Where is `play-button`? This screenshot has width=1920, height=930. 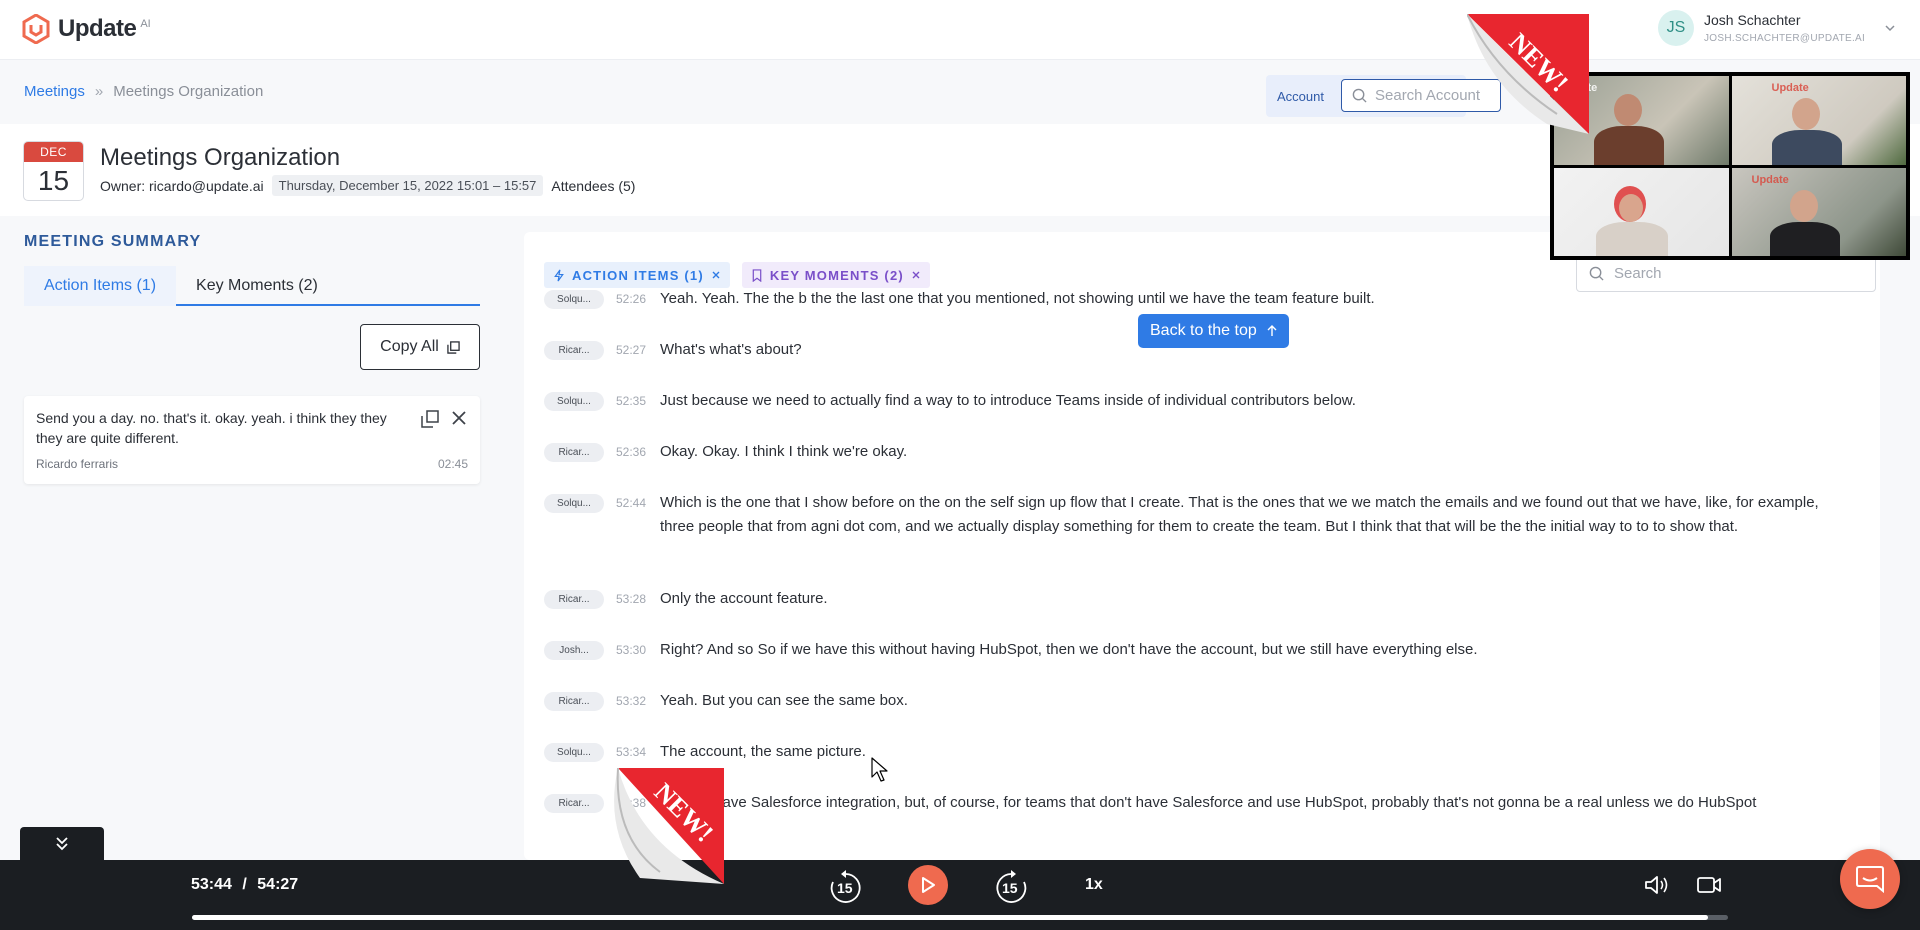
play-button is located at coordinates (928, 885).